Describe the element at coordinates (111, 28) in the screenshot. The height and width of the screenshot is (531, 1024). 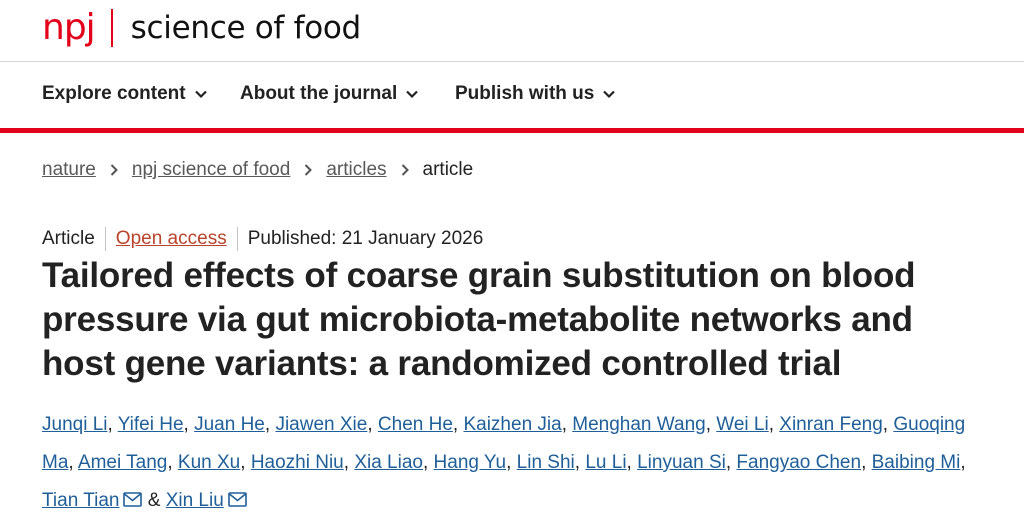
I see `logo-divider` at that location.